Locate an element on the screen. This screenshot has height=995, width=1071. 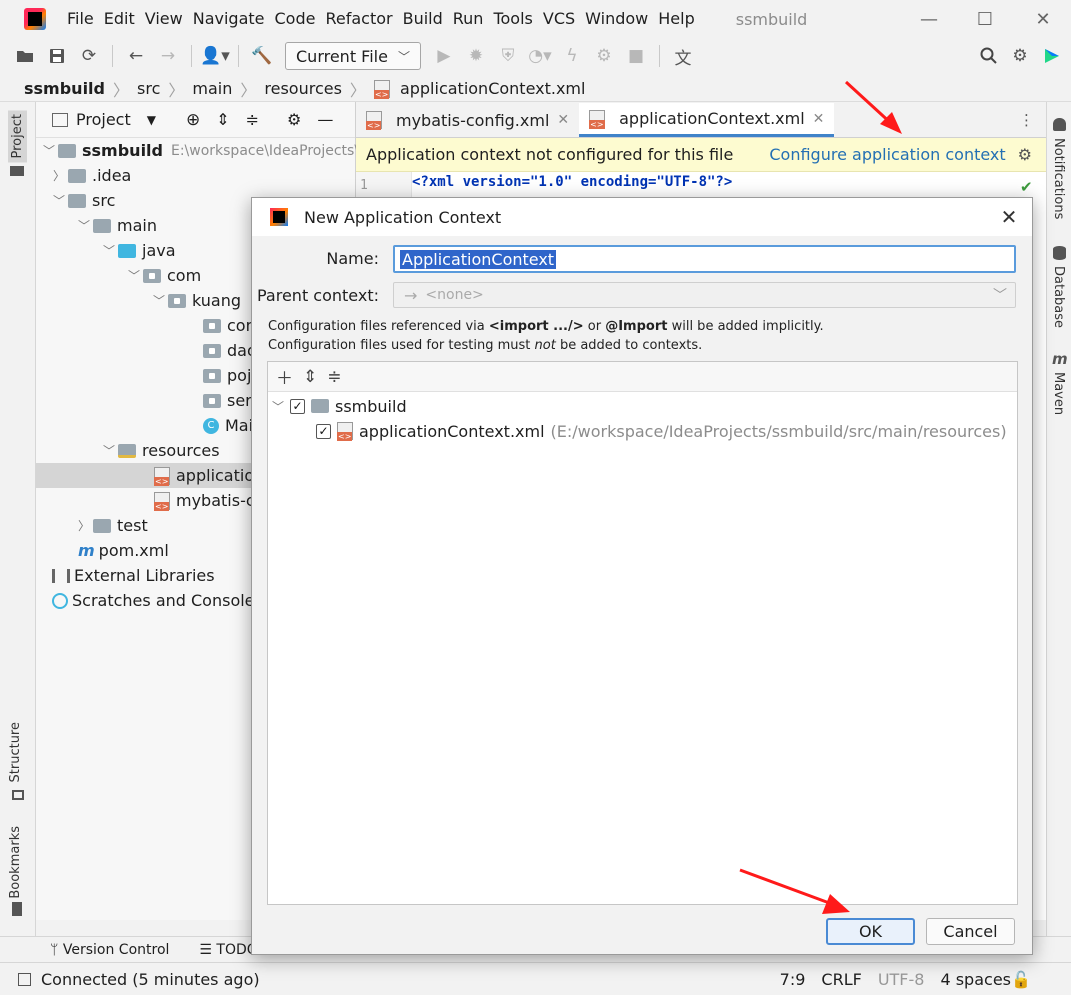
editor-tab-application-context: applicationContext.xml ✕ is located at coordinates (707, 120).